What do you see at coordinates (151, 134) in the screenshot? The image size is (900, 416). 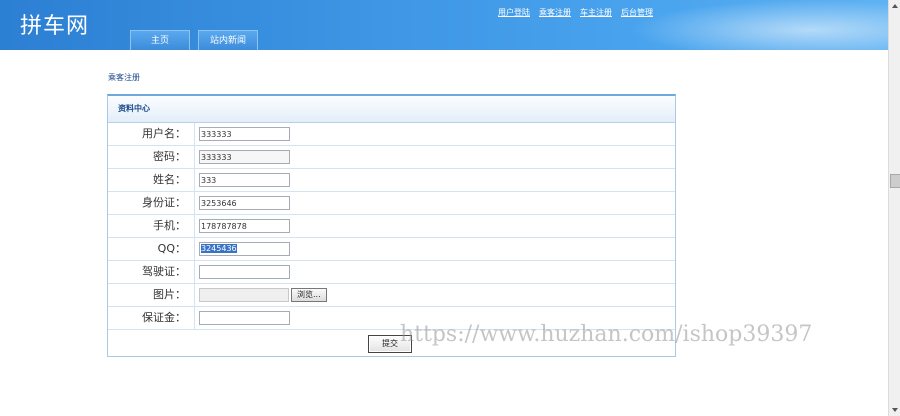 I see `username-label: 用户名：` at bounding box center [151, 134].